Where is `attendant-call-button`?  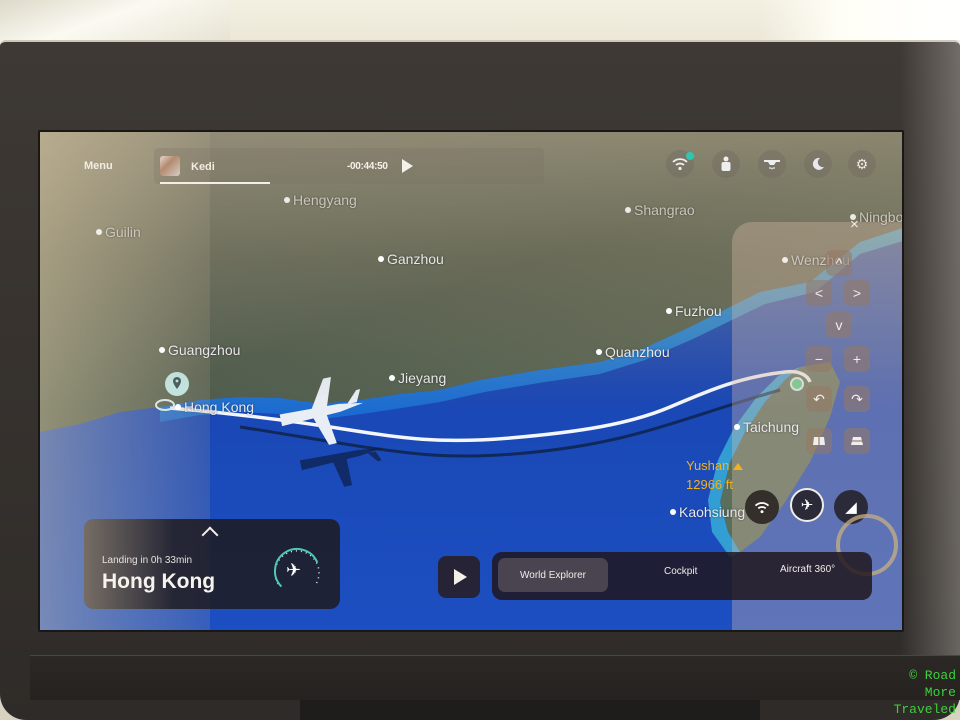 attendant-call-button is located at coordinates (726, 164).